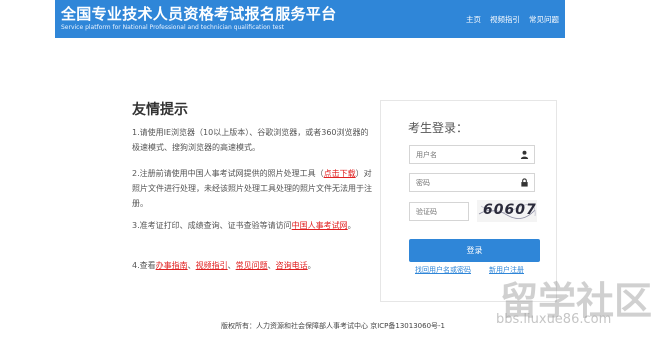 This screenshot has width=667, height=338. Describe the element at coordinates (505, 19) in the screenshot. I see `nav-video-guide: 视频指引` at that location.